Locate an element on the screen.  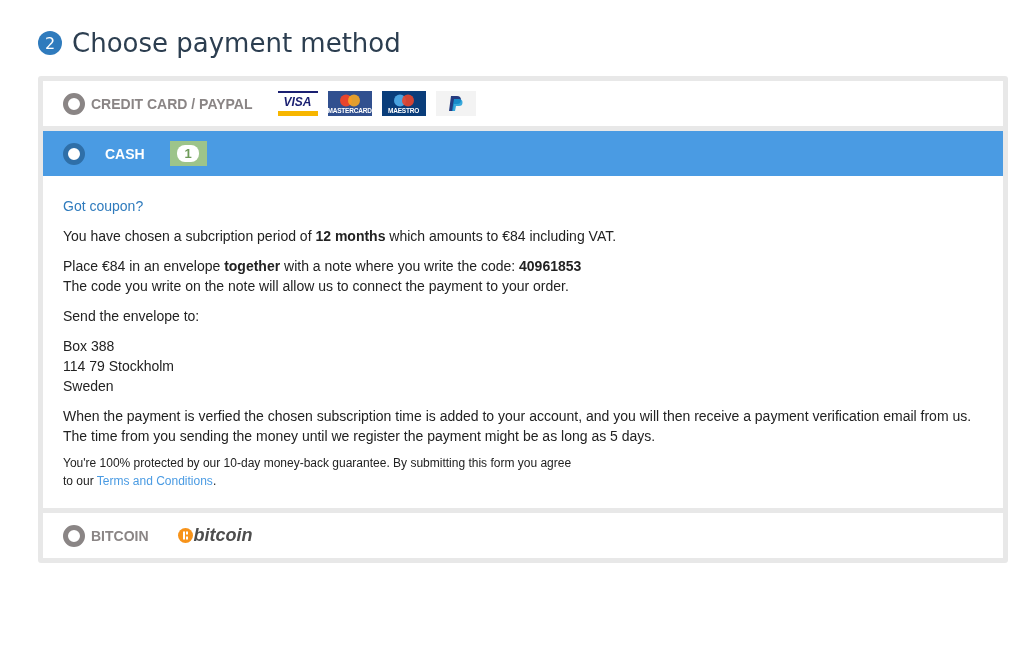
paragraph: When the payment is verfied the chosen subscription time is added to your account, and you will then receive a payment verification email from us. The time from you sending the money until we register the payment might be as long as 5 days. is located at coordinates (517, 426).